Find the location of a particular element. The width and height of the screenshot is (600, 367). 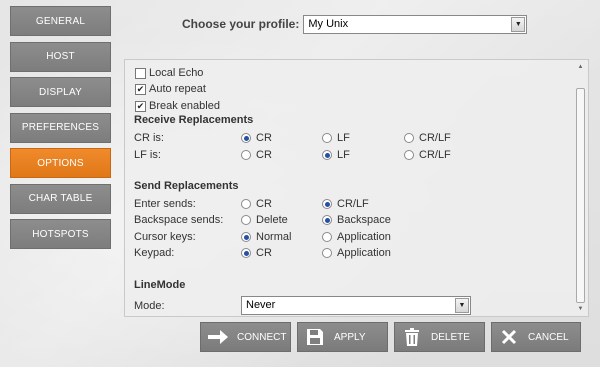

radio-label: Normal is located at coordinates (274, 237).